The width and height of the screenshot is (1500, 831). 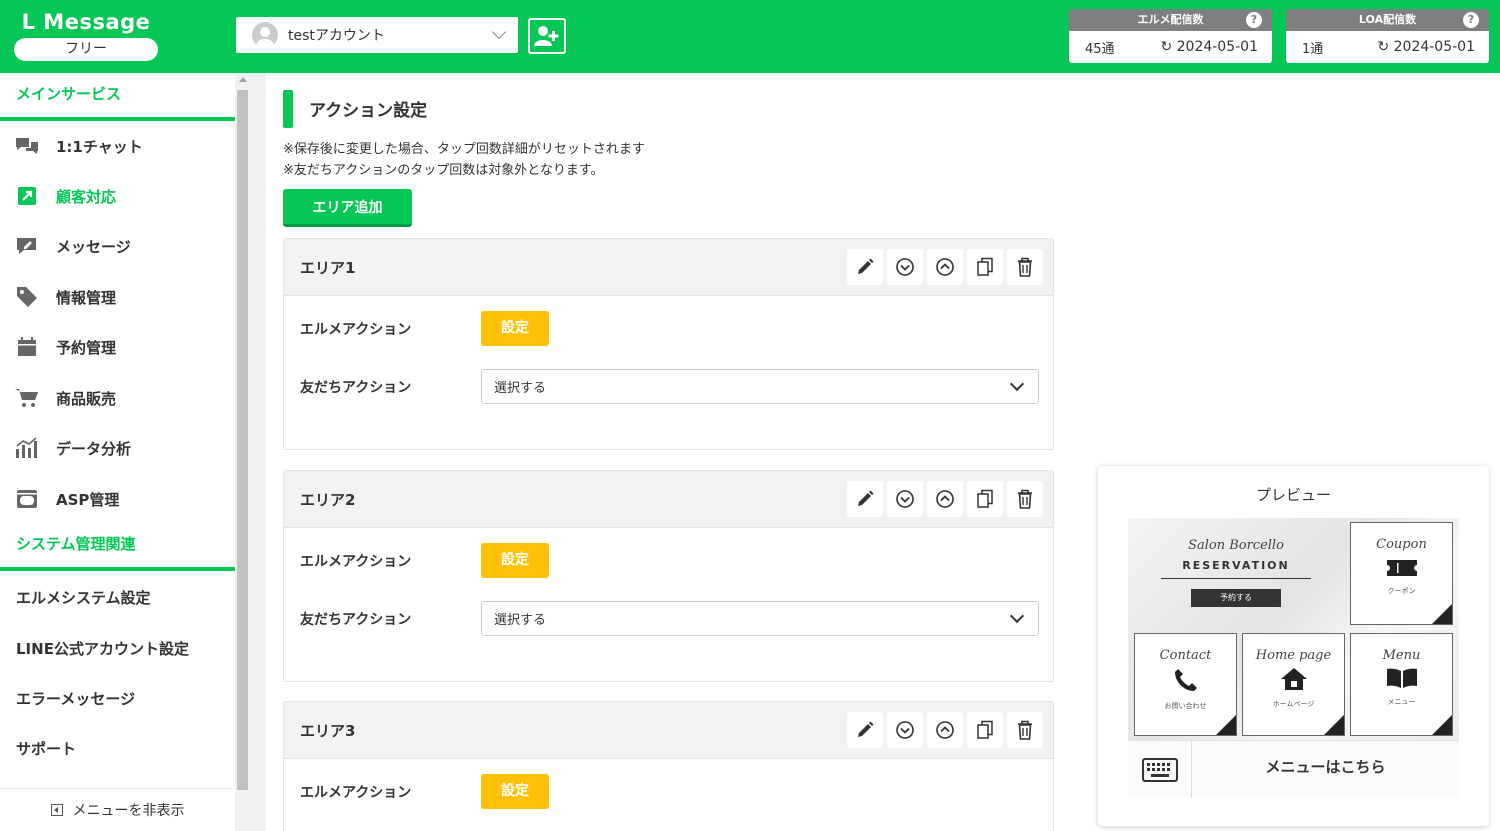 What do you see at coordinates (668, 576) in the screenshot?
I see `area-card-2: エリア2 エルメアクション 設定 友だちアクション 選択する` at bounding box center [668, 576].